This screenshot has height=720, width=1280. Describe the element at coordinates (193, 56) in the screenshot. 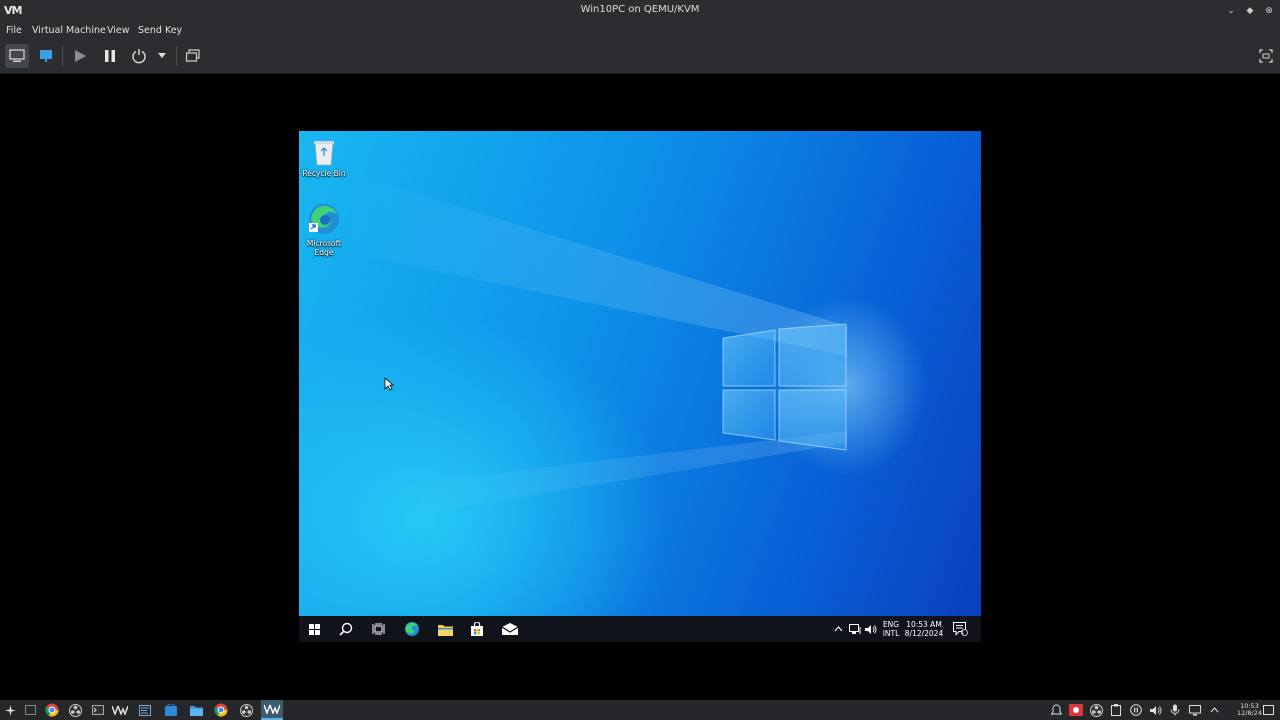

I see `snapshots-button` at that location.